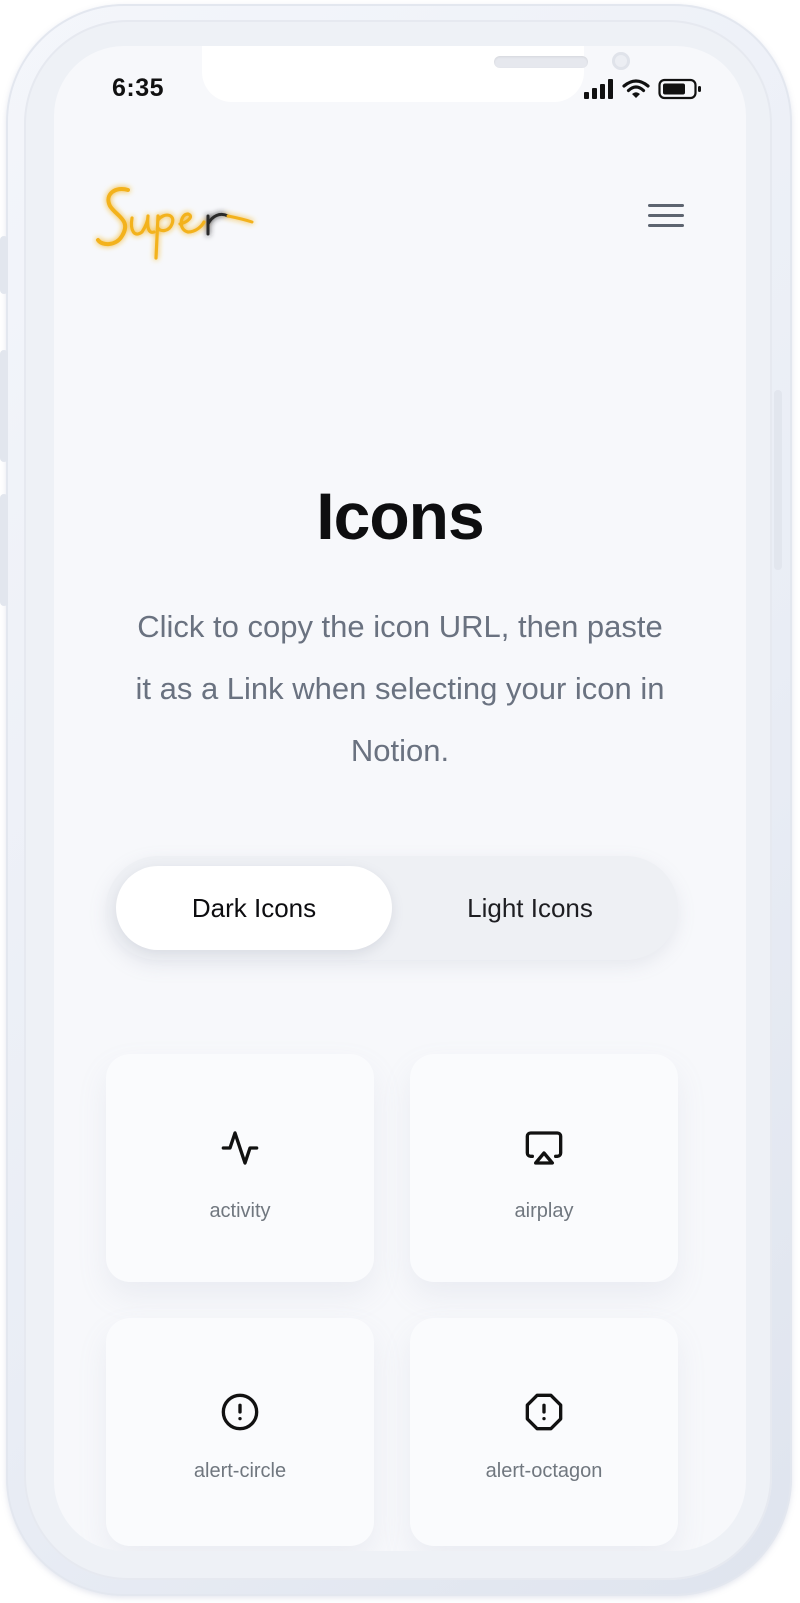 The width and height of the screenshot is (800, 1603). I want to click on alert-octagon-icon, so click(544, 1412).